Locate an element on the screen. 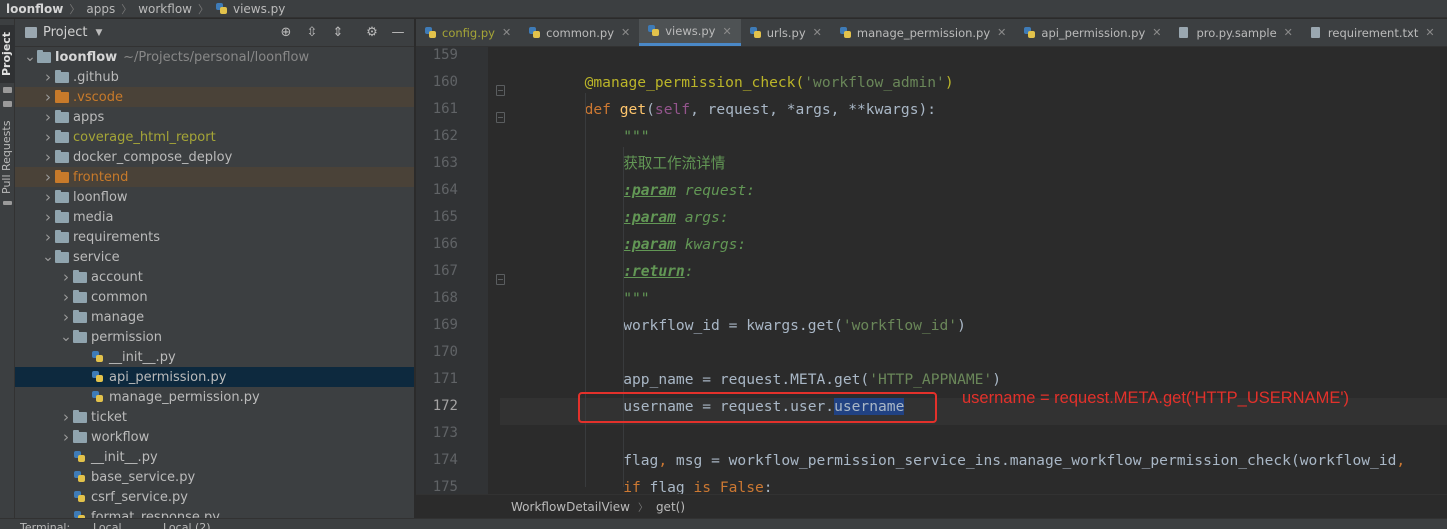  tree-folder-item: › coverage_html_report is located at coordinates (214, 137).